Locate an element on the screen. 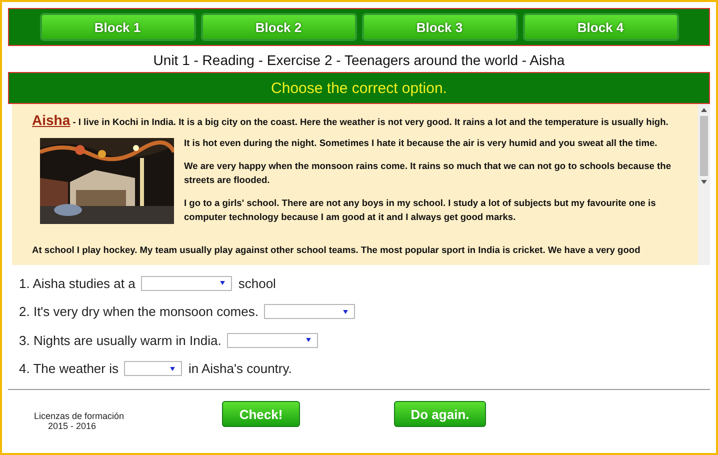  action-button: Do again. is located at coordinates (440, 414).